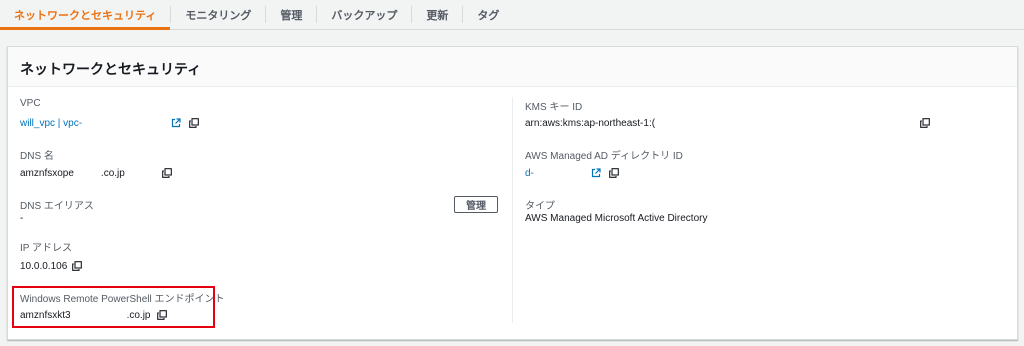 The image size is (1024, 346). What do you see at coordinates (85, 15) in the screenshot?
I see `tab-network-security: ネットワークとセキュリティ` at bounding box center [85, 15].